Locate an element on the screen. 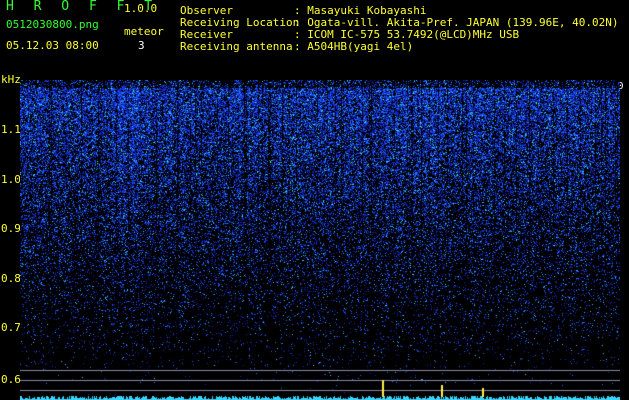  y-tick-label: 0.6 is located at coordinates (11, 379).